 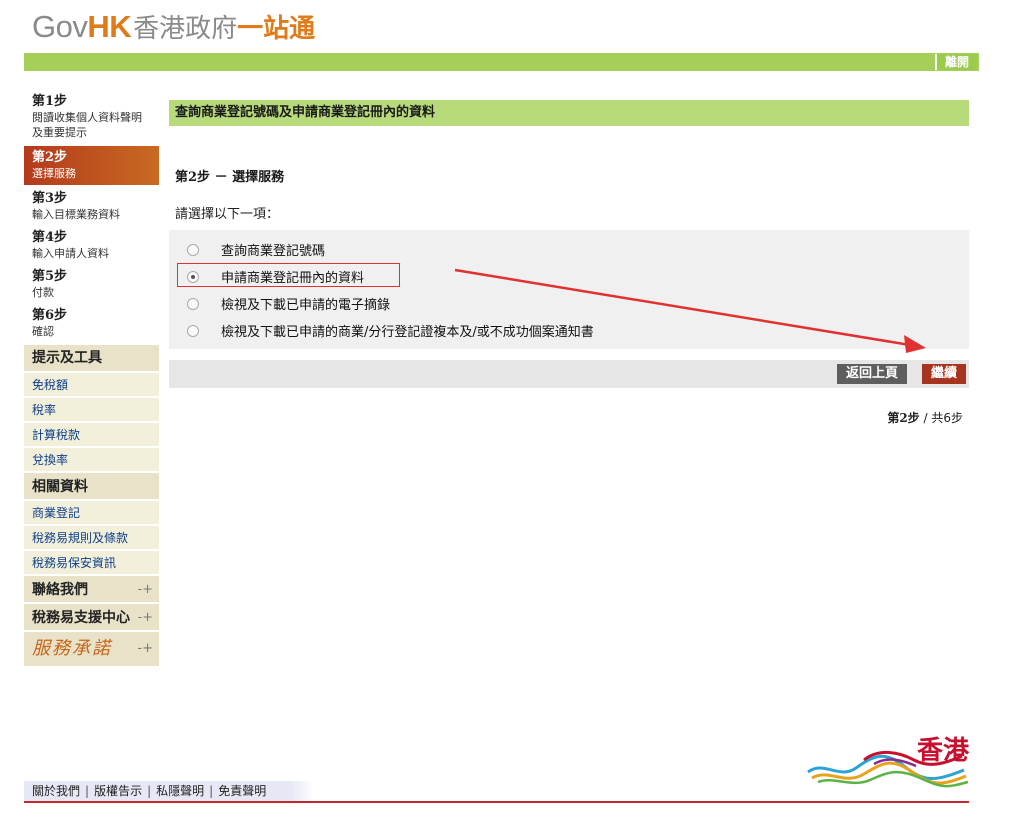 I want to click on footer-link-about: 關於我們, so click(x=56, y=791).